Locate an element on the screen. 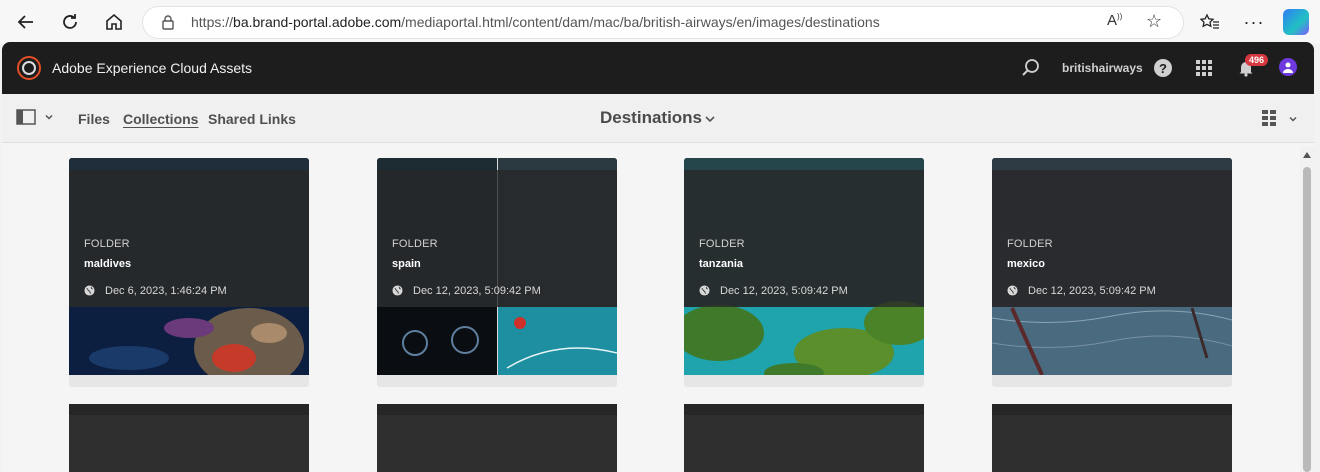 The image size is (1320, 472). favorites-icon is located at coordinates (1209, 21).